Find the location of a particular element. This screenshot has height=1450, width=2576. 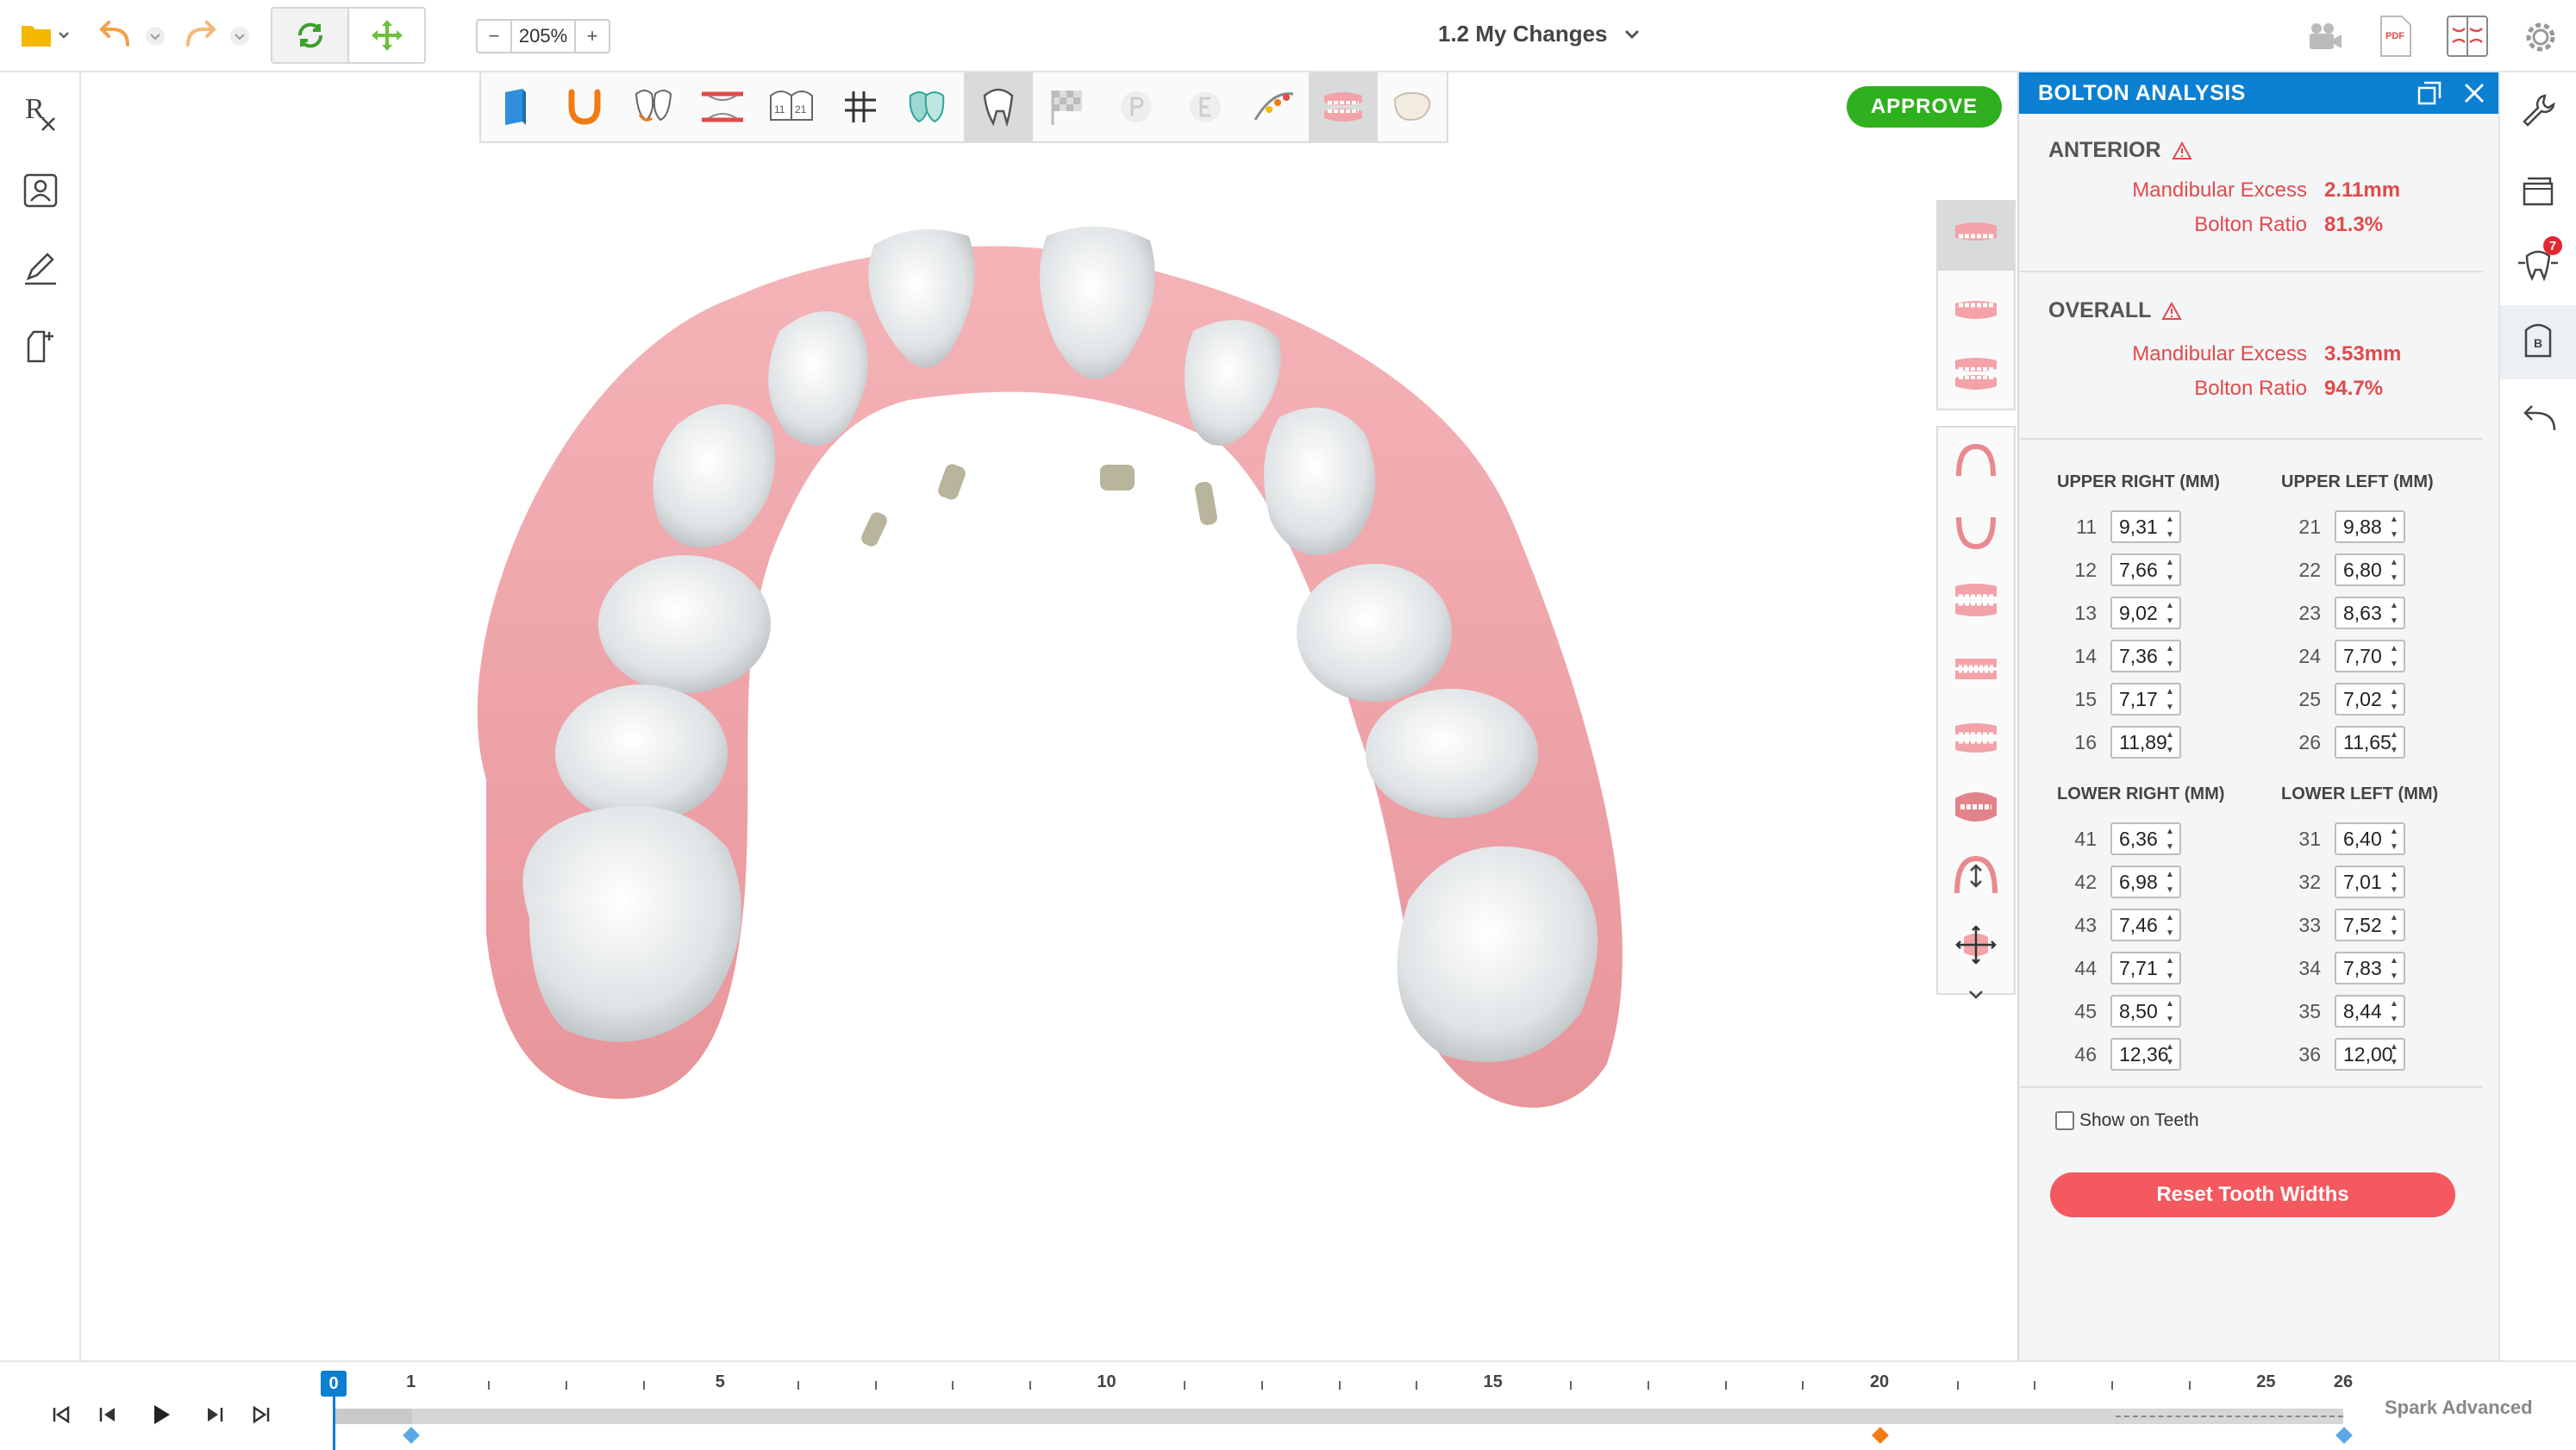

end-diamond is located at coordinates (2344, 1435).